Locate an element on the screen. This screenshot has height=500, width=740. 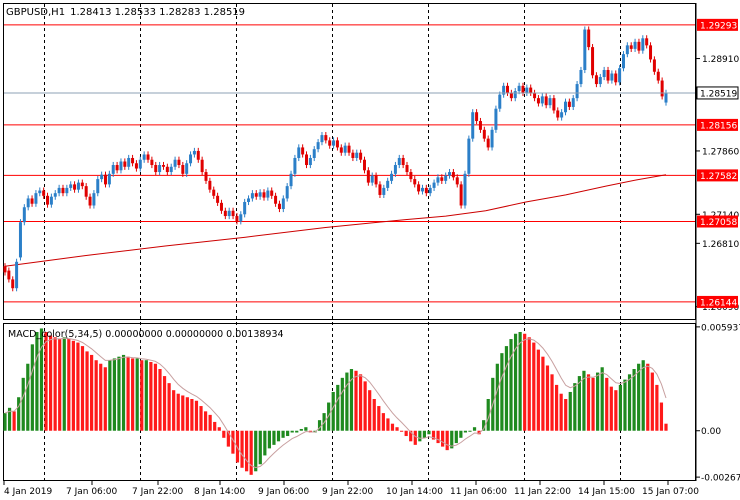
time-tick-label-1: 7 Jan 06:00 is located at coordinates (92, 492).